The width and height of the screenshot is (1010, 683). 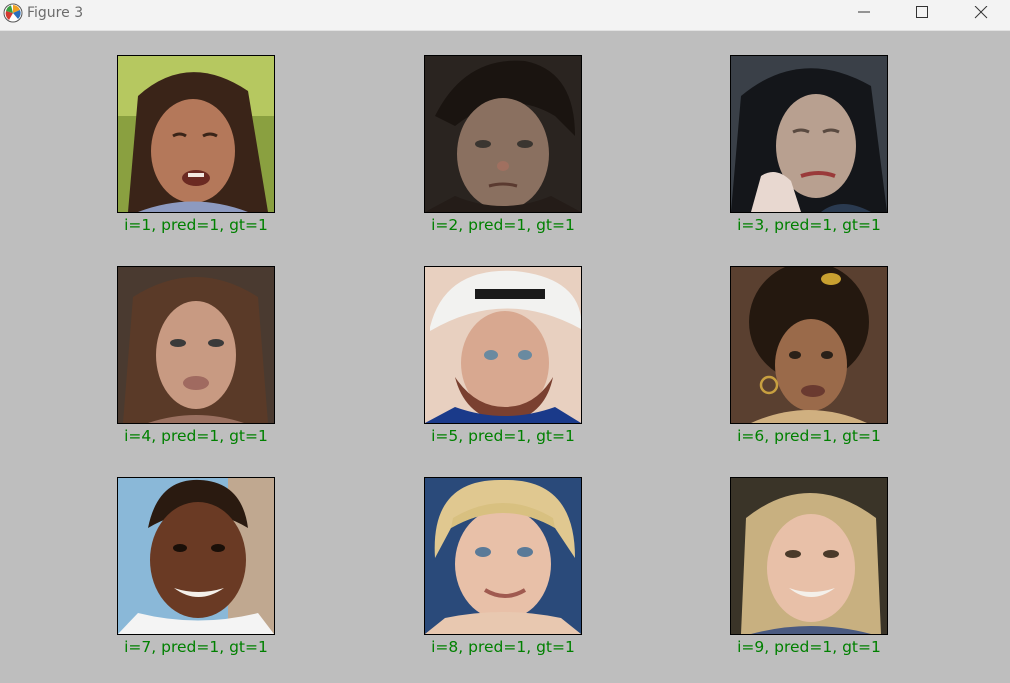 What do you see at coordinates (503, 225) in the screenshot?
I see `subplot-caption: i=2, pred=1, gt=1` at bounding box center [503, 225].